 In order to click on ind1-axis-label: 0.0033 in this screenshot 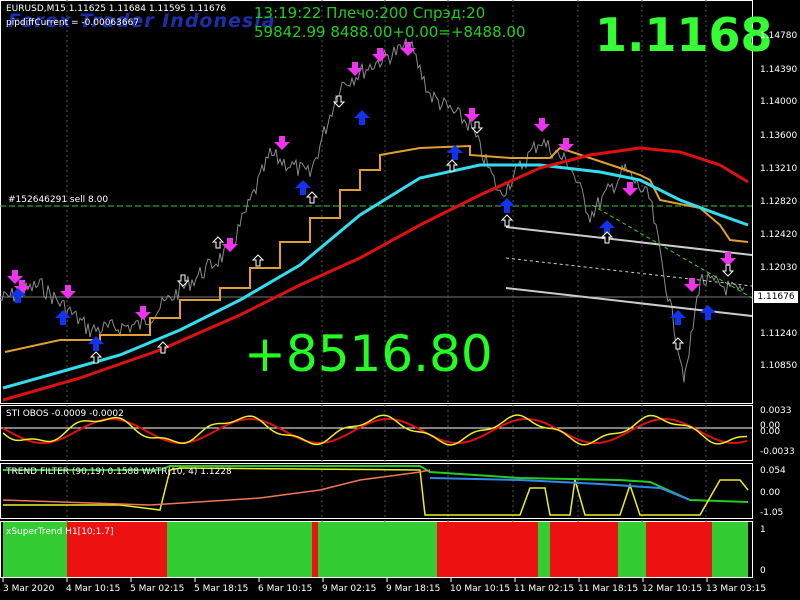, I will do `click(776, 411)`.